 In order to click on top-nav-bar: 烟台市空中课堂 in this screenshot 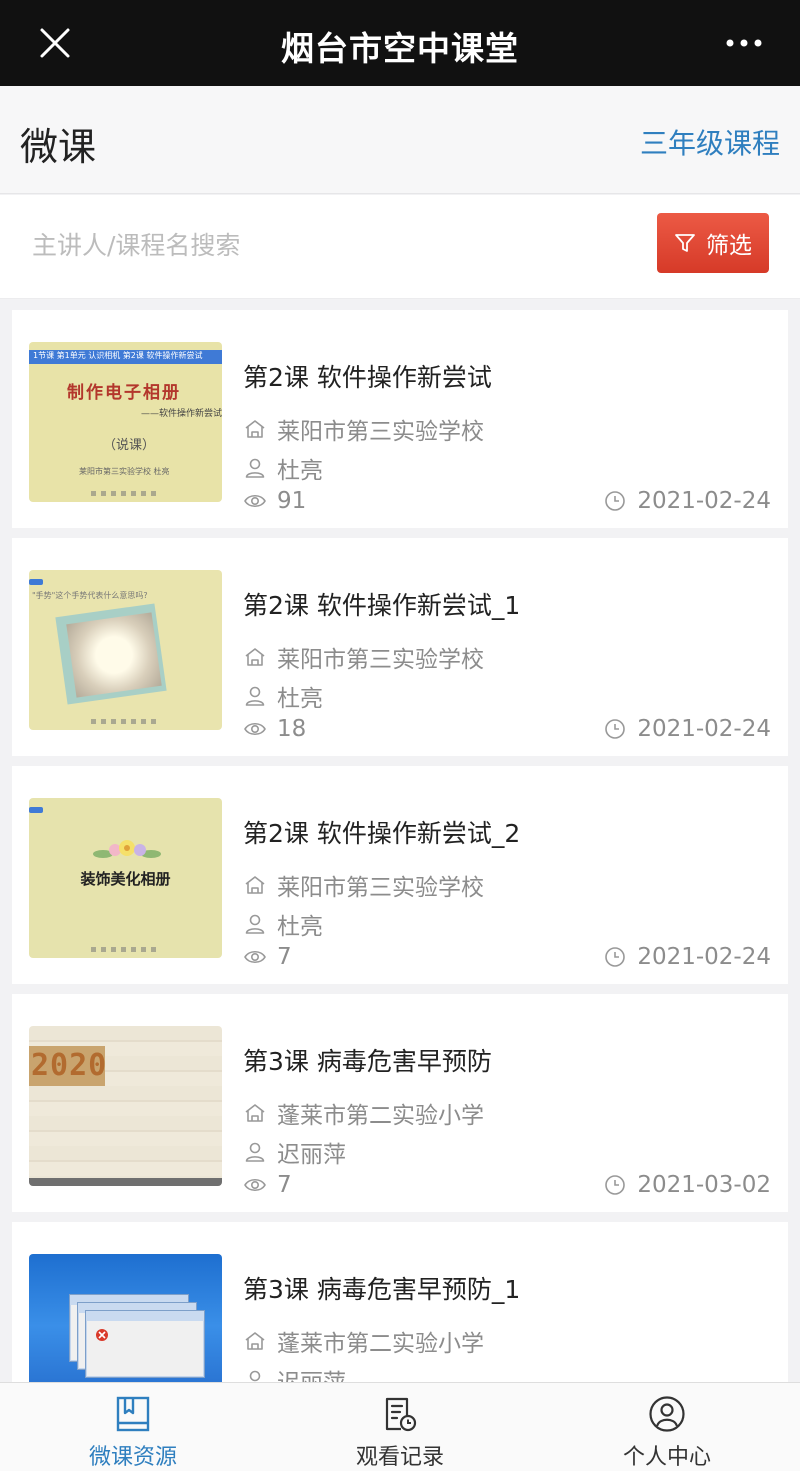, I will do `click(400, 43)`.